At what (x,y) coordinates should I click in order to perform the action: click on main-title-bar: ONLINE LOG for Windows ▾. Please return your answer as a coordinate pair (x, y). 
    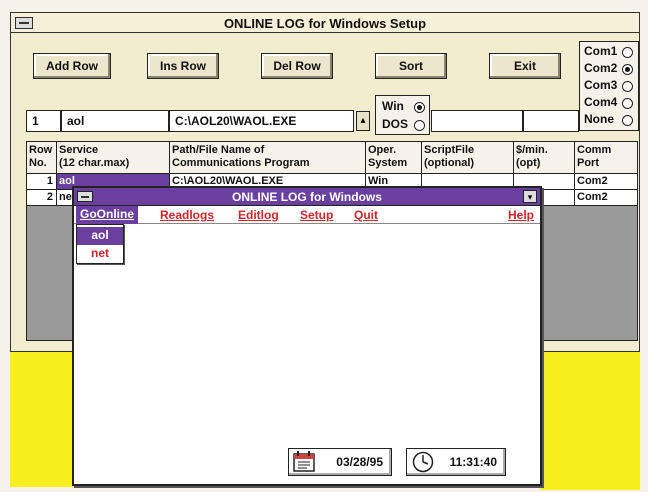
    Looking at the image, I should click on (307, 197).